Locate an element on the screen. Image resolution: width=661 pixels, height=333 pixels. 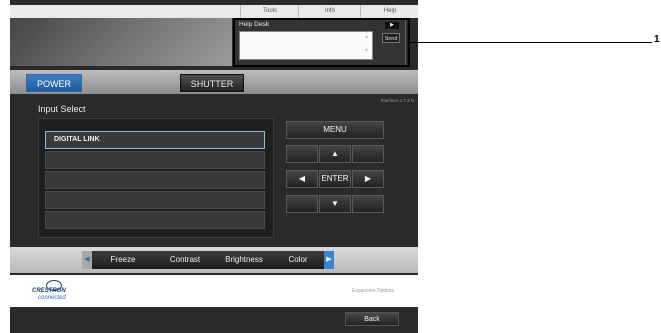
nav-empty-bottom-right is located at coordinates (368, 204).